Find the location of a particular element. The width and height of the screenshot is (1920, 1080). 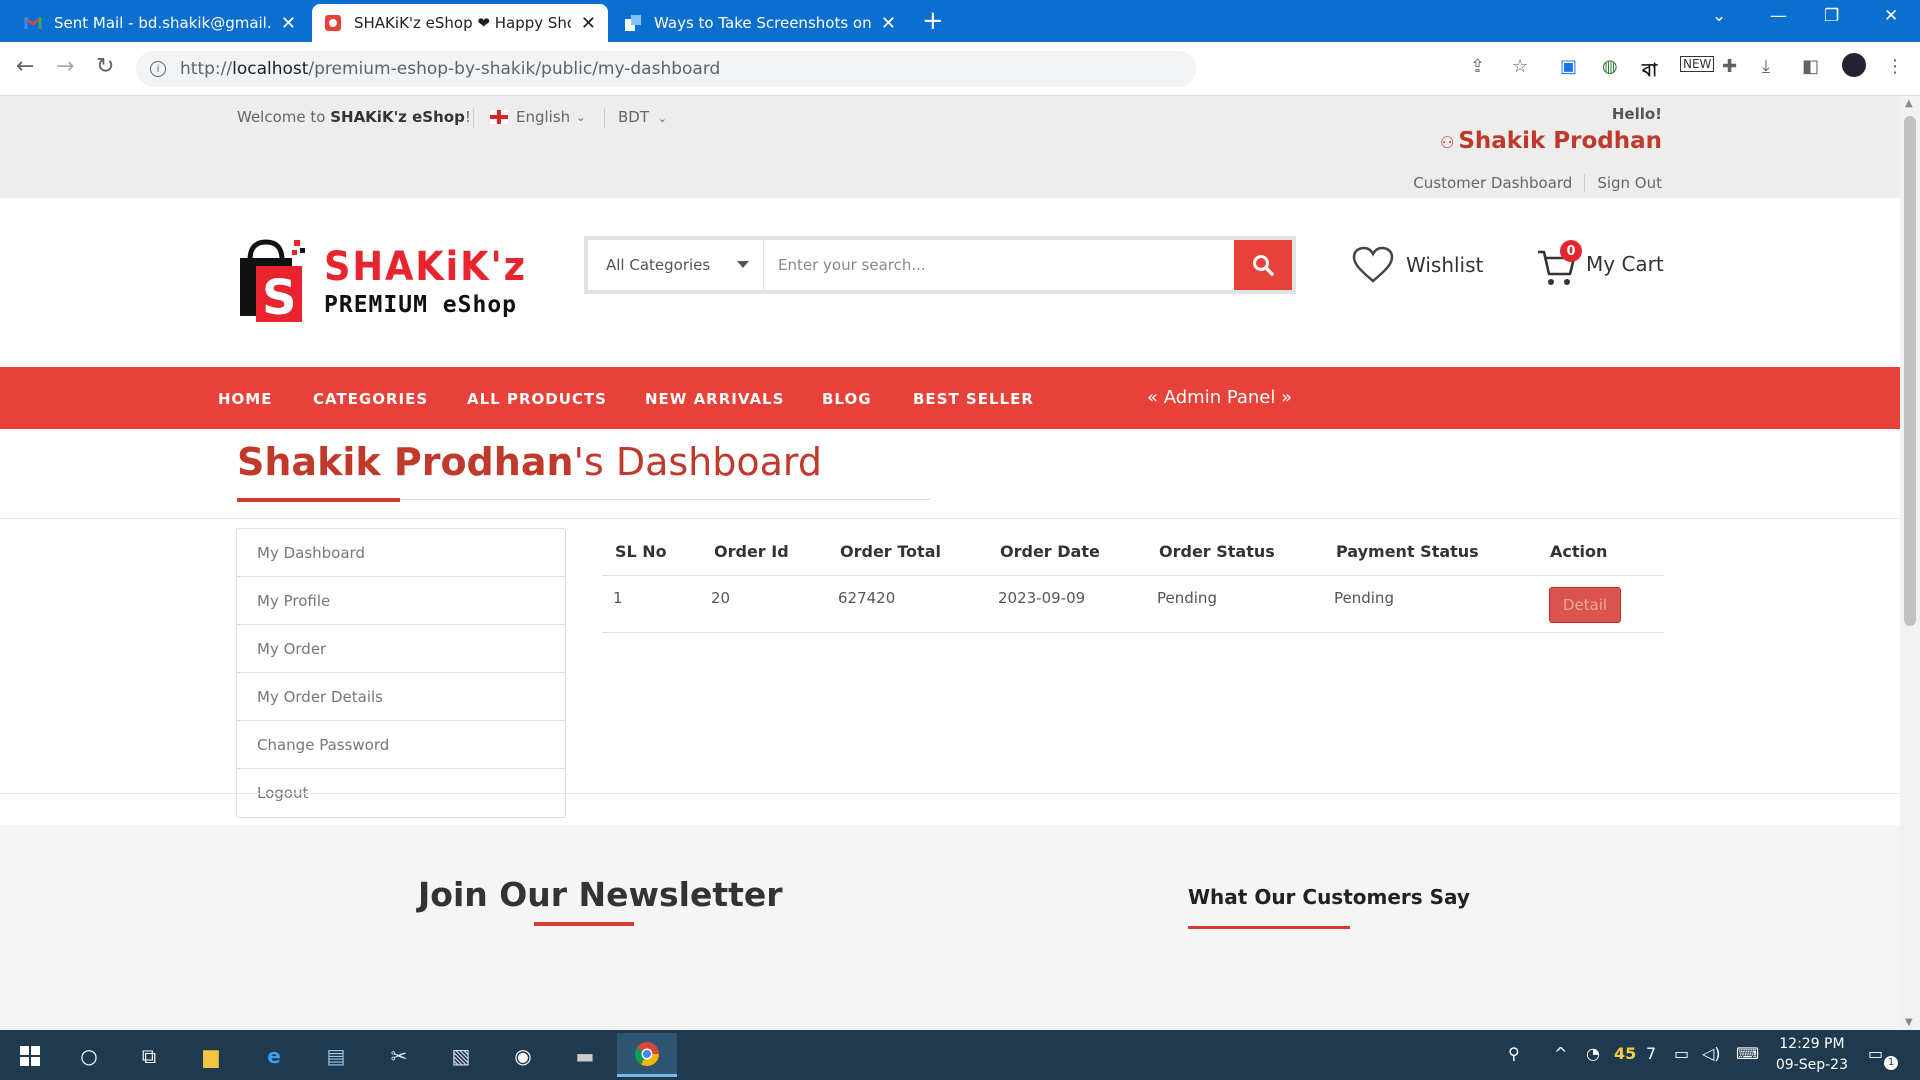

share-icon: ⇪ is located at coordinates (1477, 66).